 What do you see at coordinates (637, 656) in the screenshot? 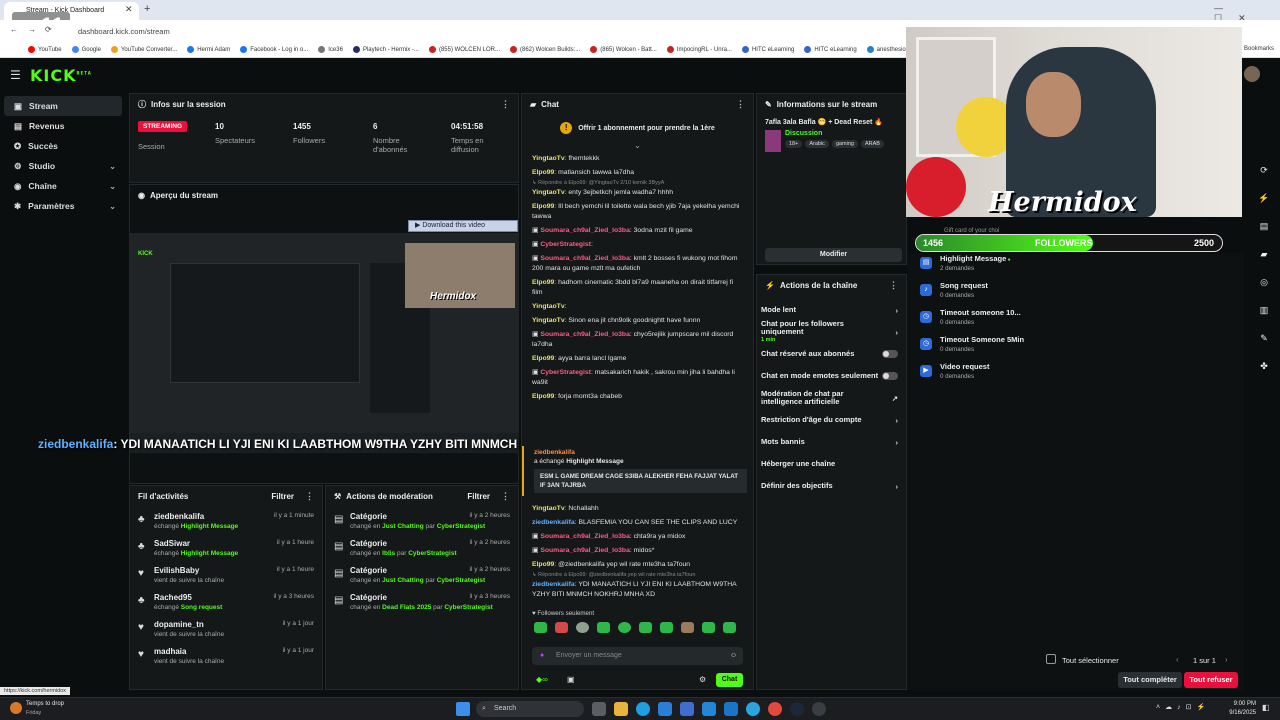
I see `chat-input: ● Envoyer un message ☺` at bounding box center [637, 656].